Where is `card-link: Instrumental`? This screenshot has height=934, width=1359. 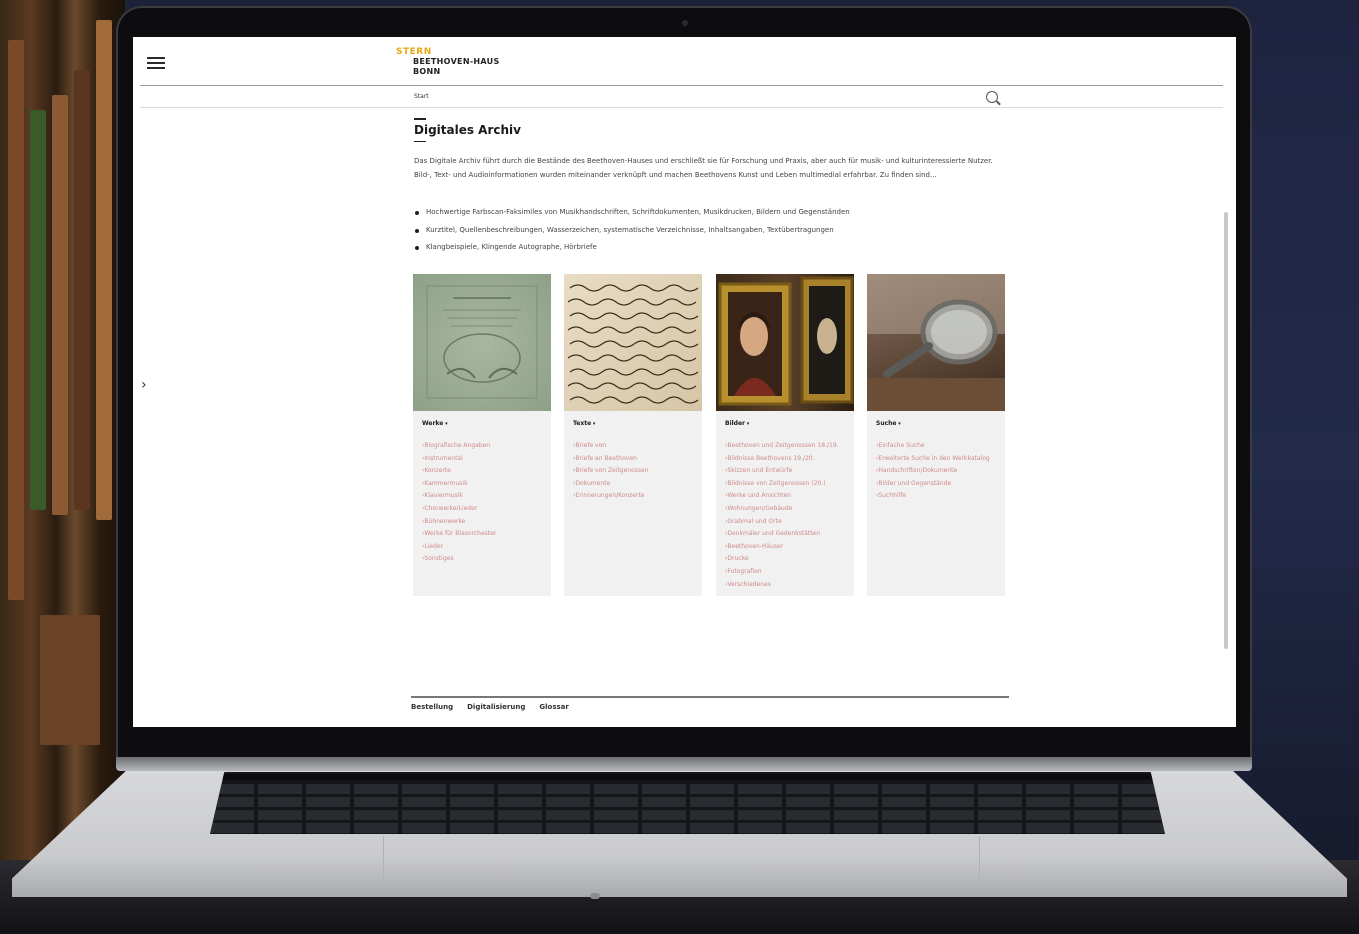
card-link: Instrumental is located at coordinates (459, 459).